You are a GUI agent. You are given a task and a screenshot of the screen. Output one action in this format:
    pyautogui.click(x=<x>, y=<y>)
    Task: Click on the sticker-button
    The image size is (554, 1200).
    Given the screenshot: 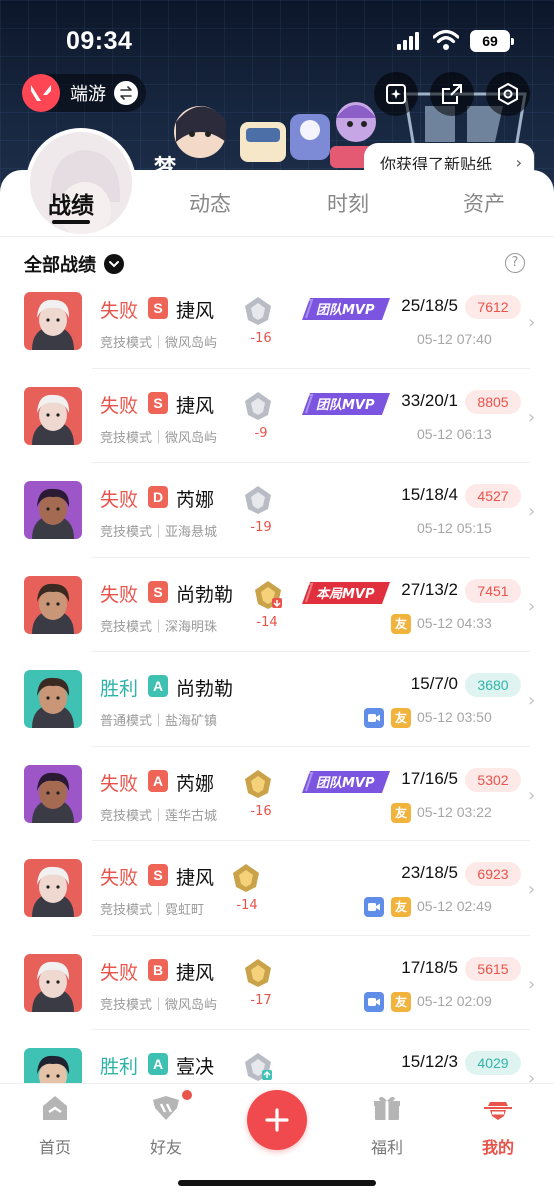 What is the action you would take?
    pyautogui.click(x=396, y=94)
    